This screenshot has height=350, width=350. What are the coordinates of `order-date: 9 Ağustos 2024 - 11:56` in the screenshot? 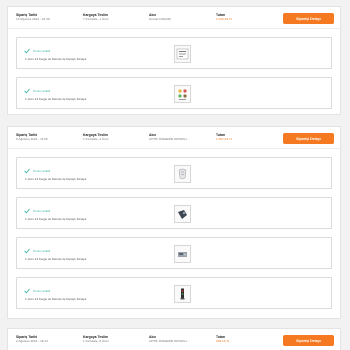 It's located at (32, 139).